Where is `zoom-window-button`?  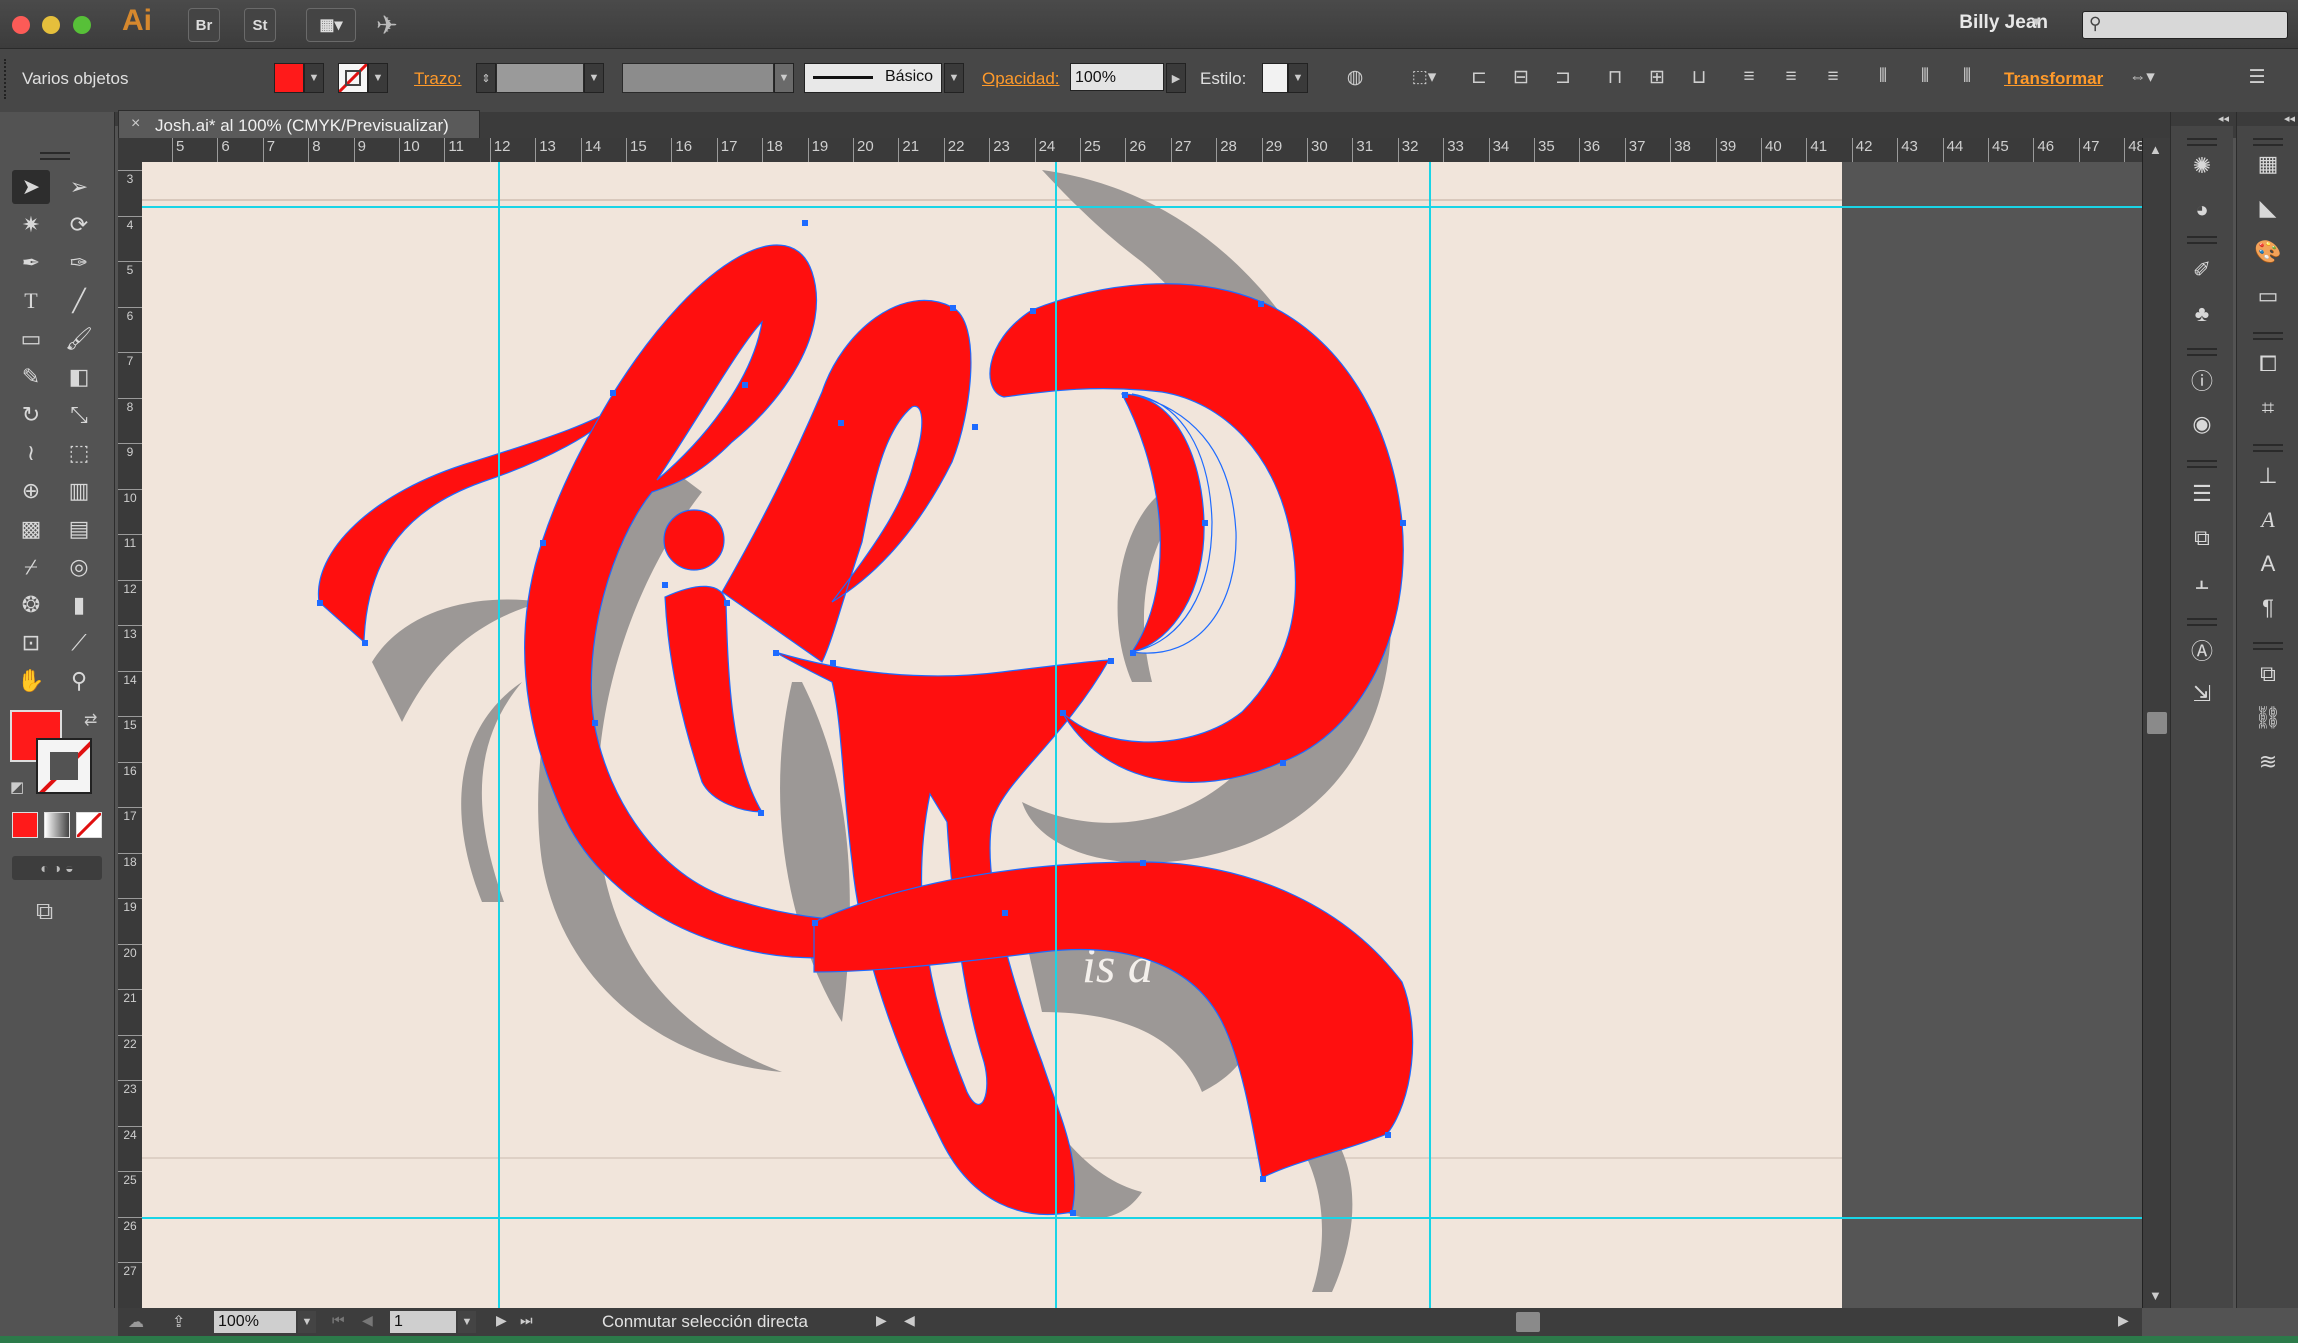 zoom-window-button is located at coordinates (82, 25).